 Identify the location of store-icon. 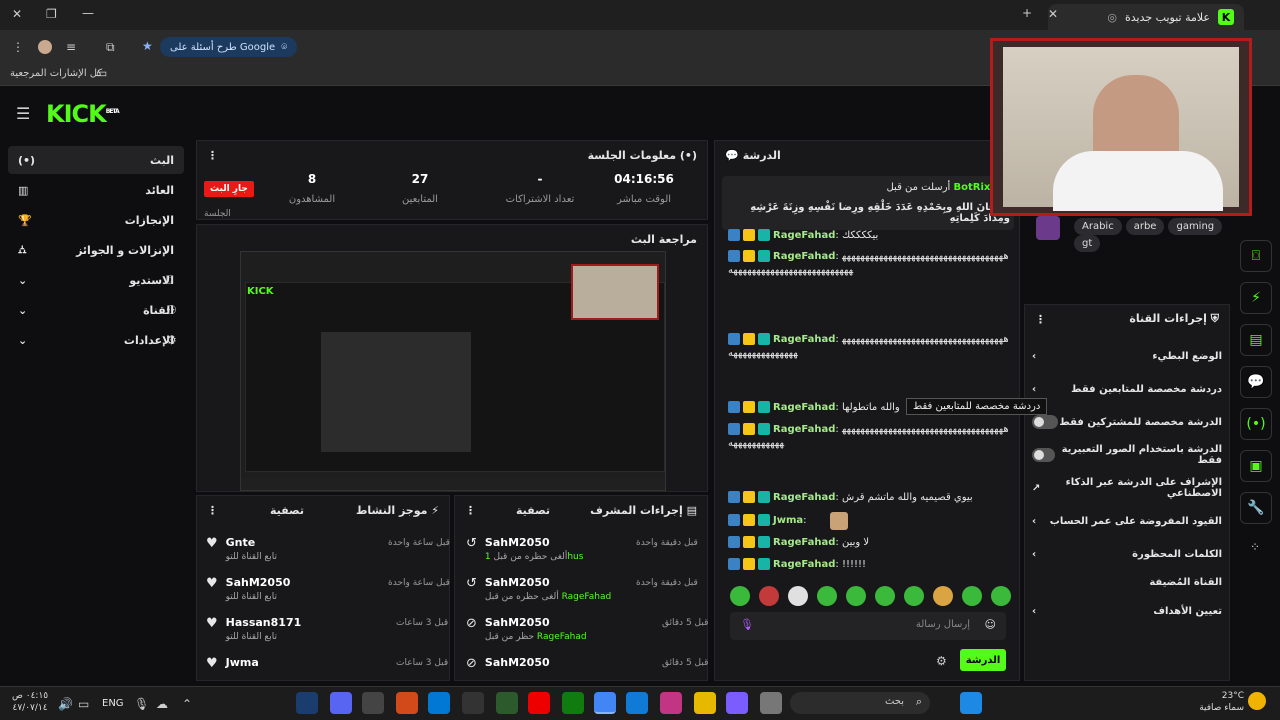
(439, 703).